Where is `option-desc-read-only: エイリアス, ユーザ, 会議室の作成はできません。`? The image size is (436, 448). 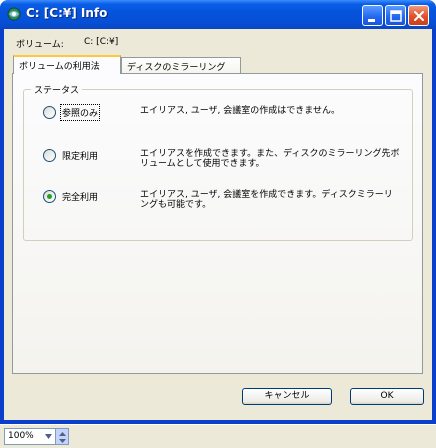
option-desc-read-only: エイリアス, ユーザ, 会議室の作成はできません。 is located at coordinates (240, 111).